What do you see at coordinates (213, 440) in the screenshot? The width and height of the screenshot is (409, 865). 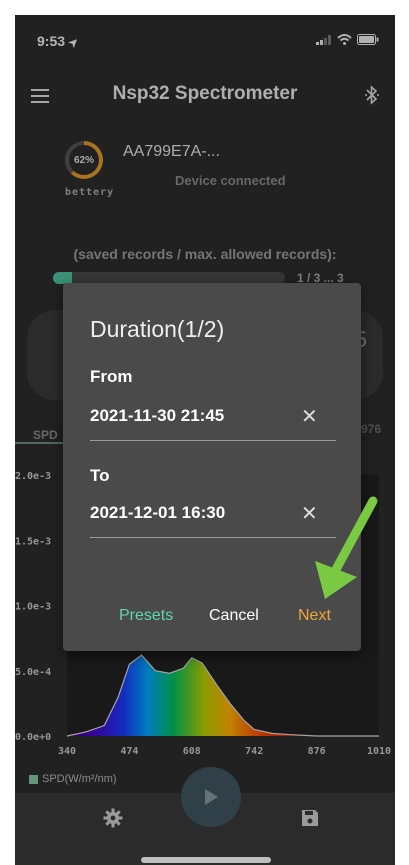 I see `from-underline` at bounding box center [213, 440].